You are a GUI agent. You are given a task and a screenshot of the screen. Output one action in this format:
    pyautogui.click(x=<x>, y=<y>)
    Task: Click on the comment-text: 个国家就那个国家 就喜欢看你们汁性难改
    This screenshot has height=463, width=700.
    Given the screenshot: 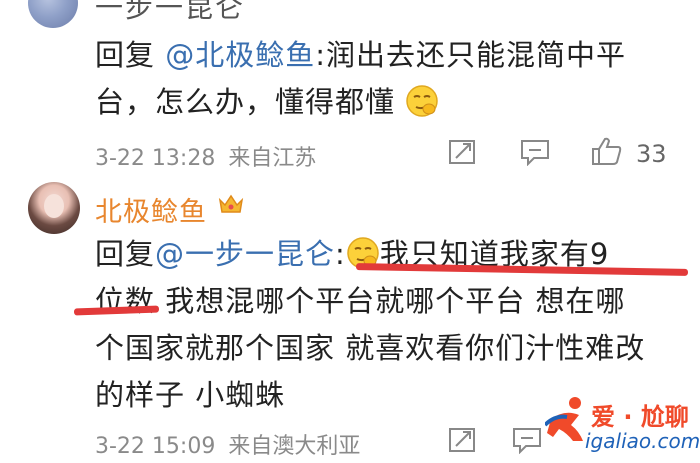 What is the action you would take?
    pyautogui.click(x=370, y=348)
    